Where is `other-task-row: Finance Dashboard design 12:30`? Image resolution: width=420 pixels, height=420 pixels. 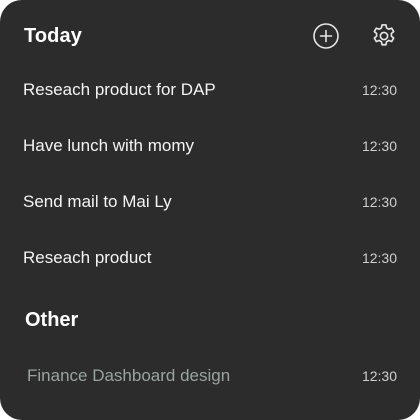 other-task-row: Finance Dashboard design 12:30 is located at coordinates (212, 376).